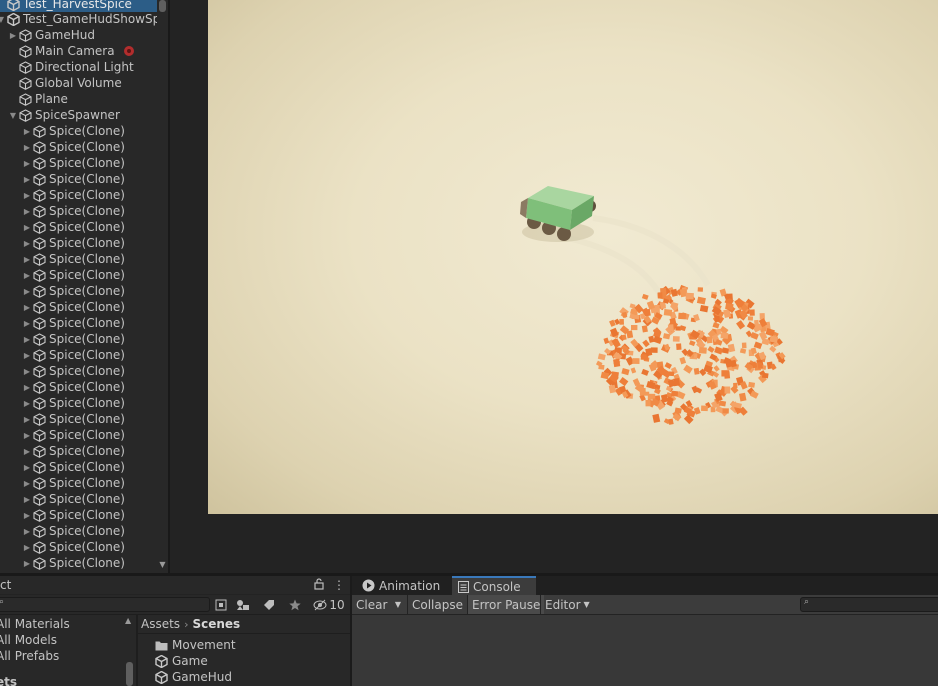 The width and height of the screenshot is (938, 686). Describe the element at coordinates (87, 179) in the screenshot. I see `hierarchy-item-label: Spice(Clone)` at that location.